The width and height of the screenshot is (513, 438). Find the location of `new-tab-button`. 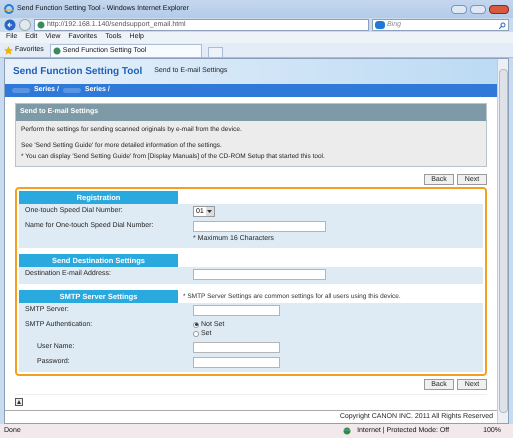

new-tab-button is located at coordinates (215, 52).